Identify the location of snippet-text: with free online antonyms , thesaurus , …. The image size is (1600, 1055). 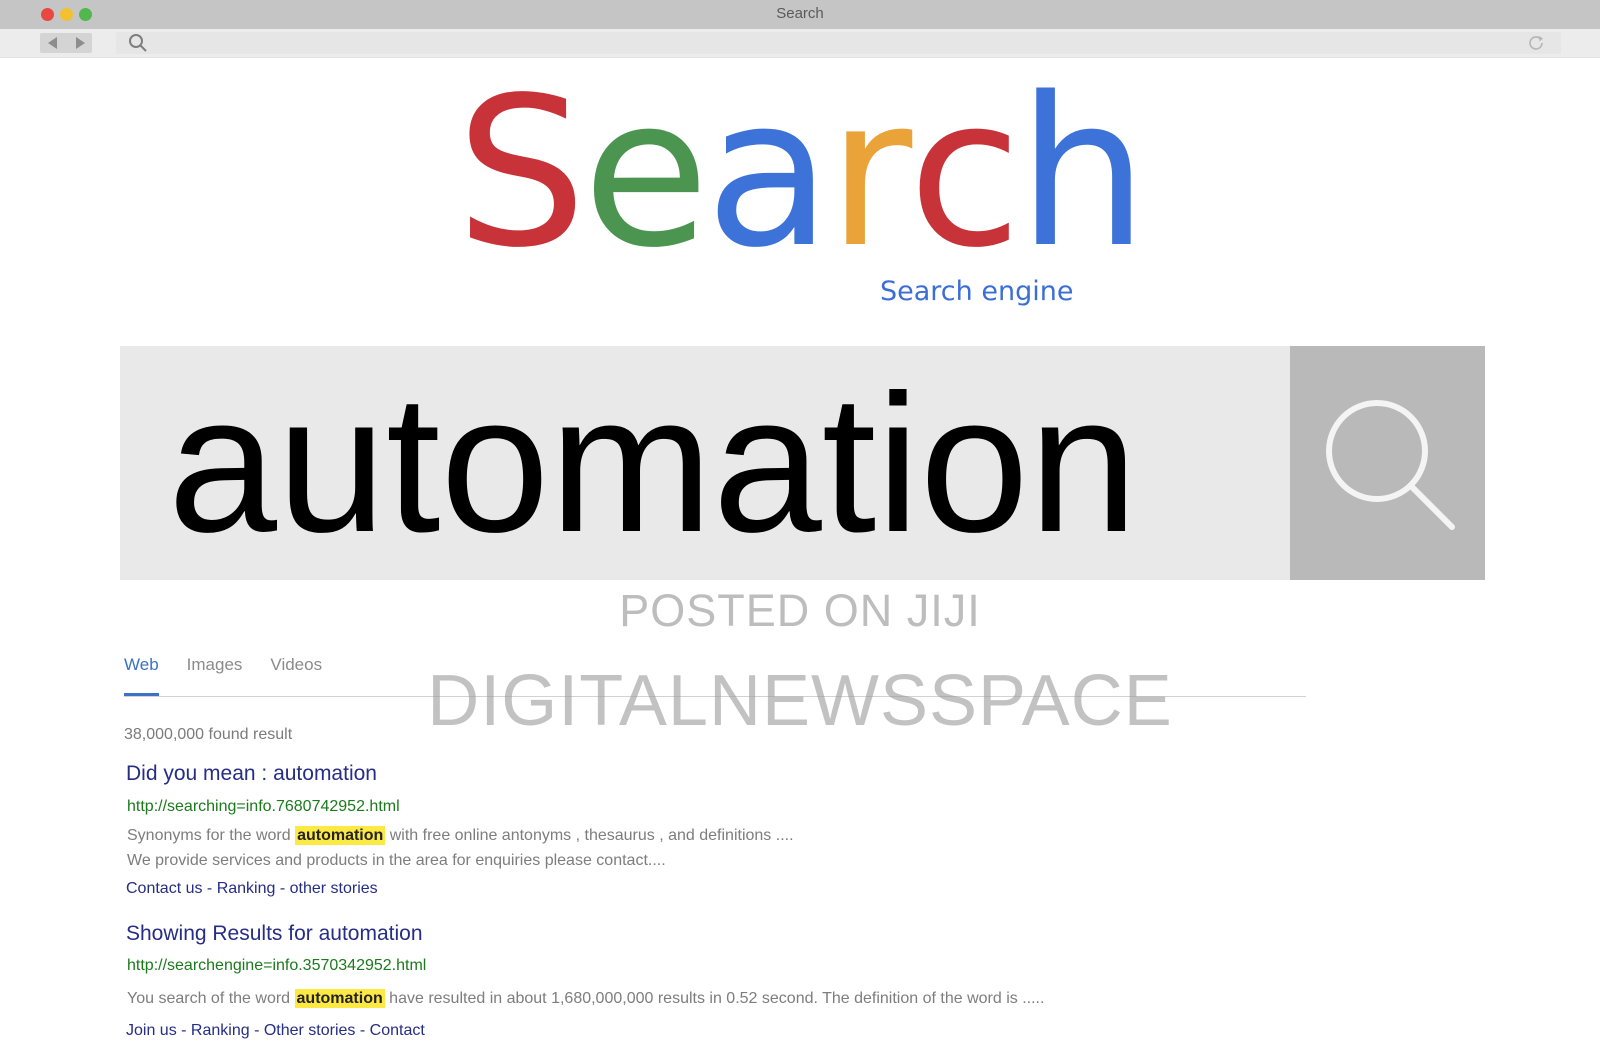
(589, 835).